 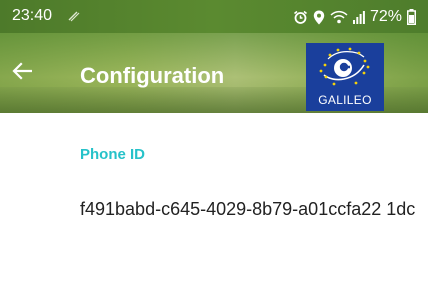 I want to click on galileo-logo-text: GALILEO, so click(x=345, y=100).